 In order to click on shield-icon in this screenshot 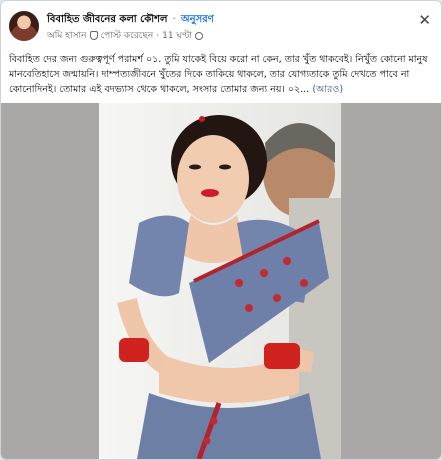, I will do `click(93, 35)`.